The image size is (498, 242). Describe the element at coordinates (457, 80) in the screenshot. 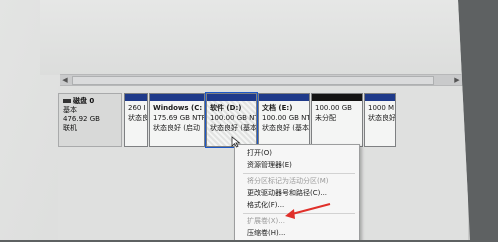

I see `scroll-right-arrow-icon: ▶` at that location.